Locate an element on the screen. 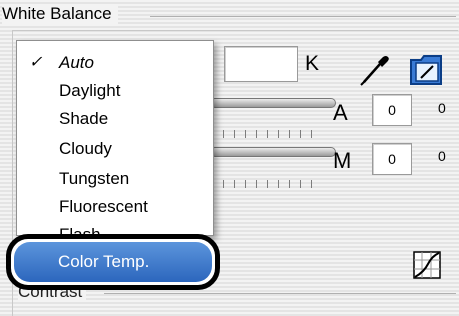 The image size is (459, 316). menu-item-daylight: Daylight is located at coordinates (115, 91).